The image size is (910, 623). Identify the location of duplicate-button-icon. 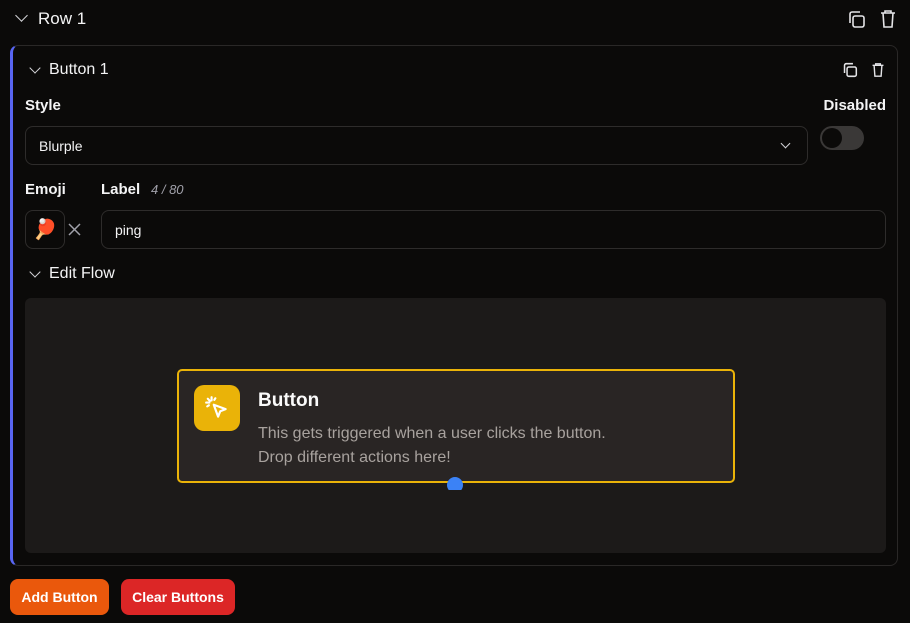
(850, 70).